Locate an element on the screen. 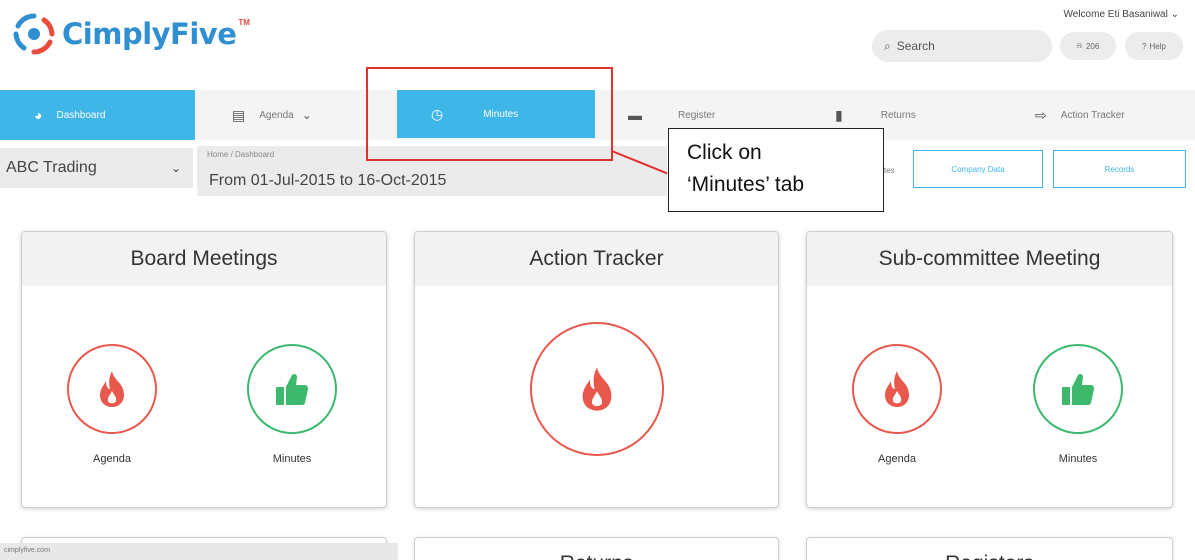 Image resolution: width=1195 pixels, height=560 pixels. board-agenda-button is located at coordinates (112, 389).